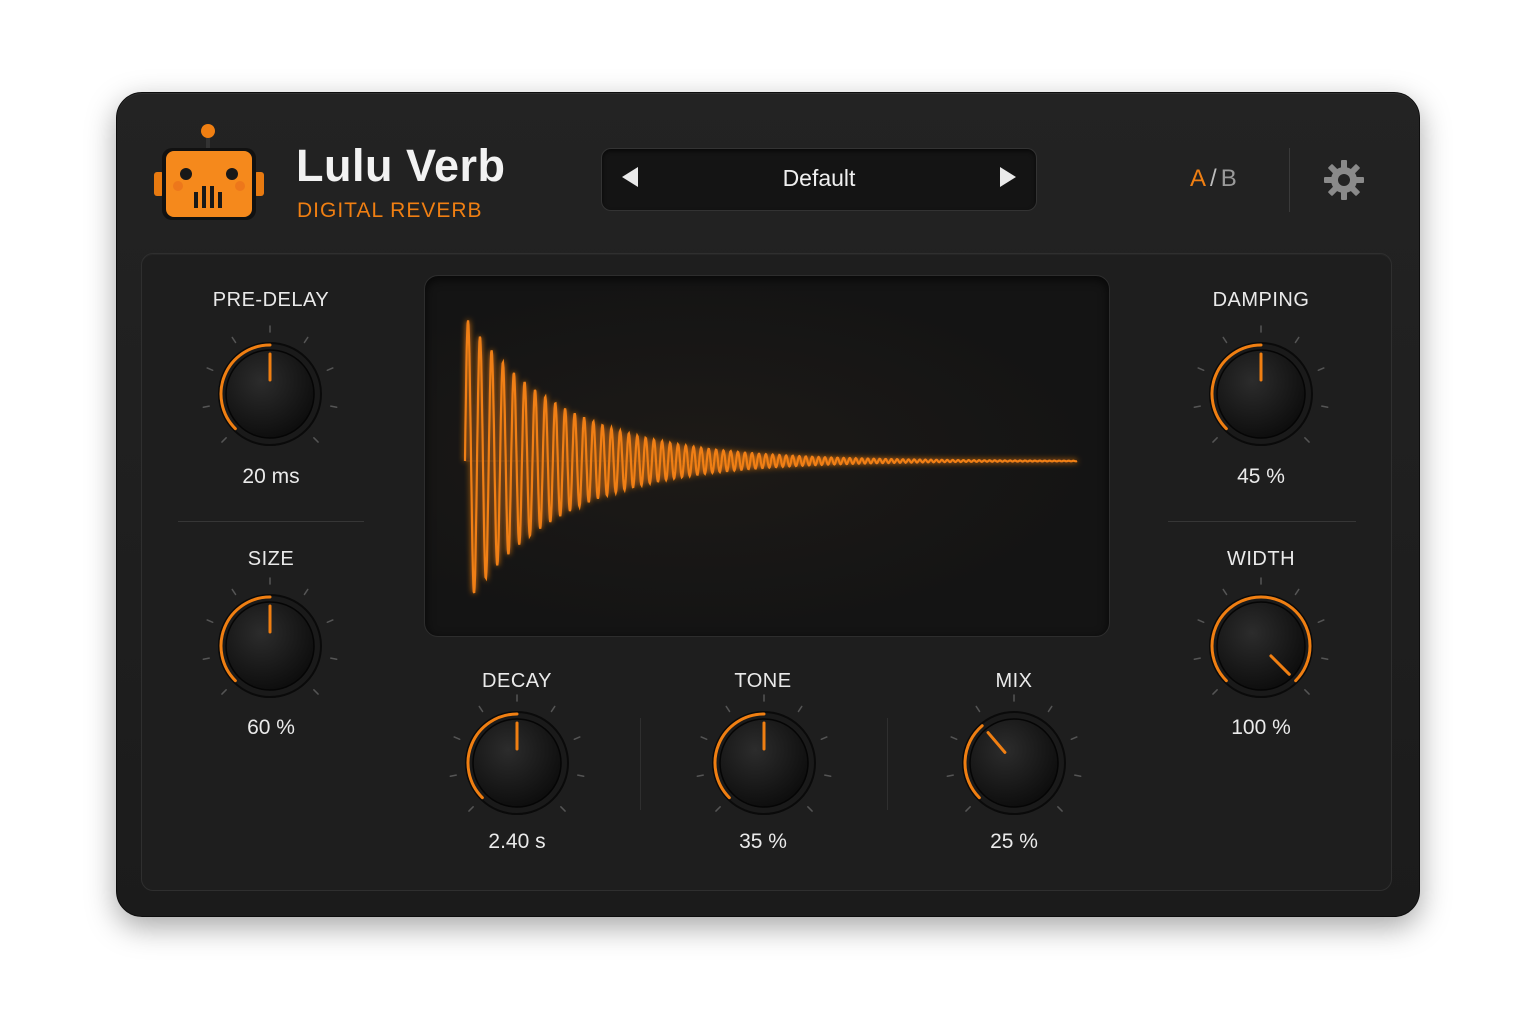 The image size is (1536, 1024). What do you see at coordinates (270, 646) in the screenshot?
I see `size-knob` at bounding box center [270, 646].